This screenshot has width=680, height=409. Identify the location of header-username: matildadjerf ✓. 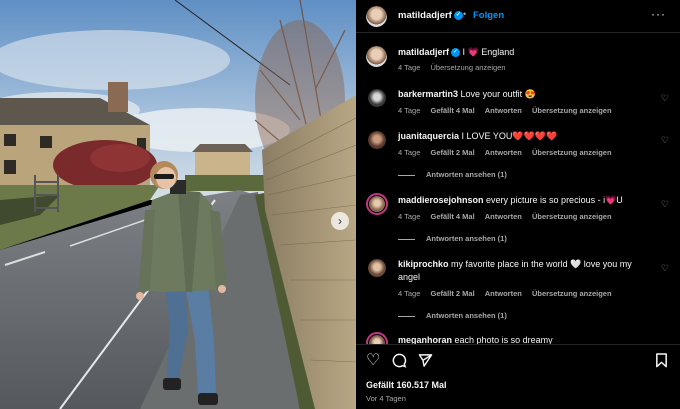
(430, 15).